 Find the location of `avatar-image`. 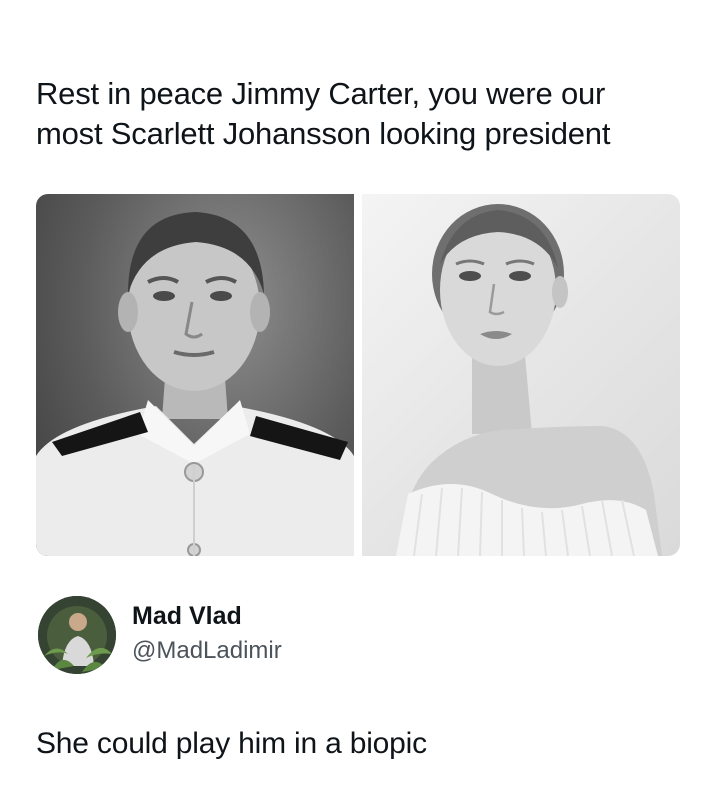

avatar-image is located at coordinates (77, 635).